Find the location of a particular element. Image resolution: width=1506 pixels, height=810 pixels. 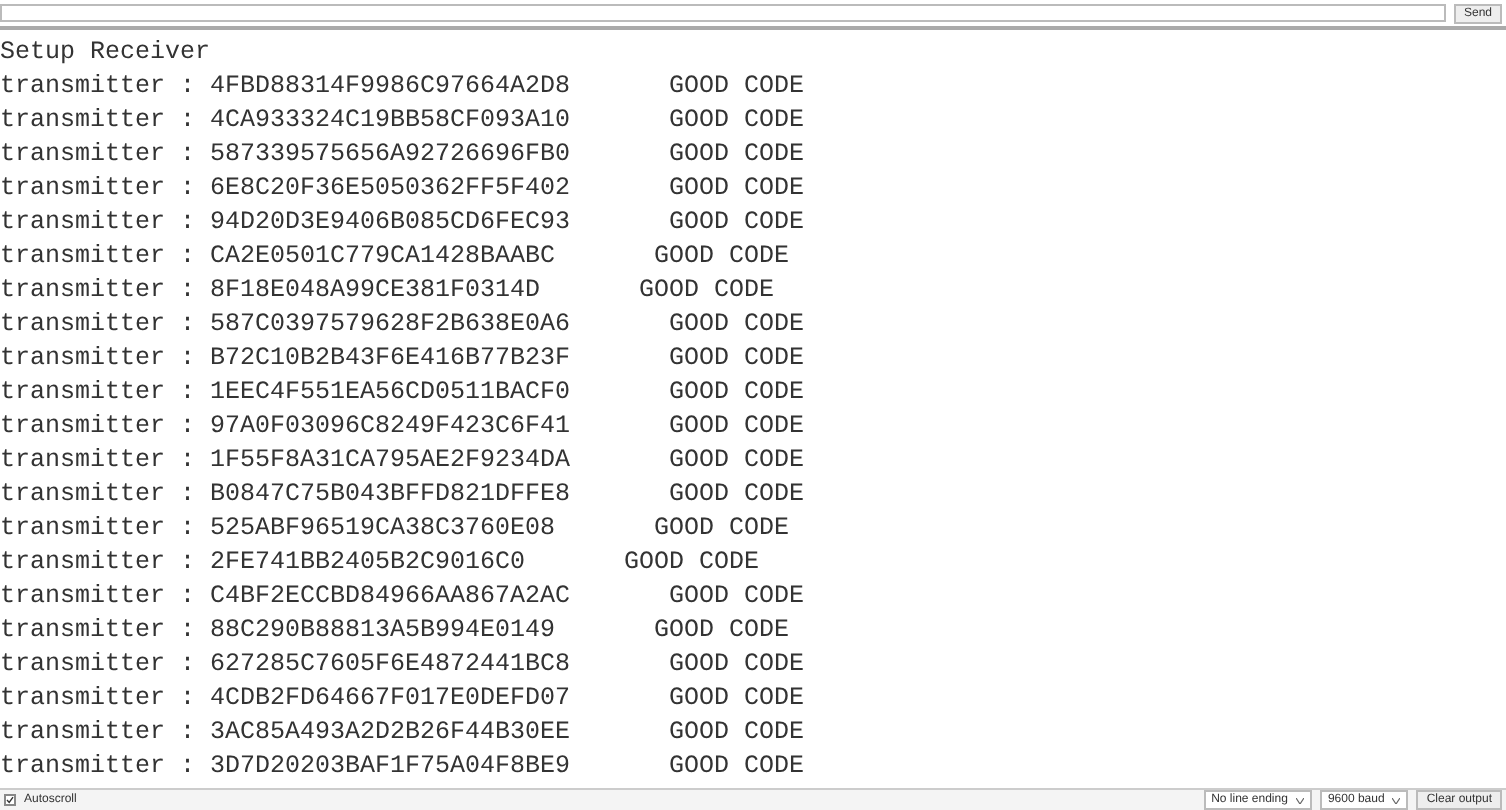

output-line: Setup Receiver is located at coordinates (105, 53).